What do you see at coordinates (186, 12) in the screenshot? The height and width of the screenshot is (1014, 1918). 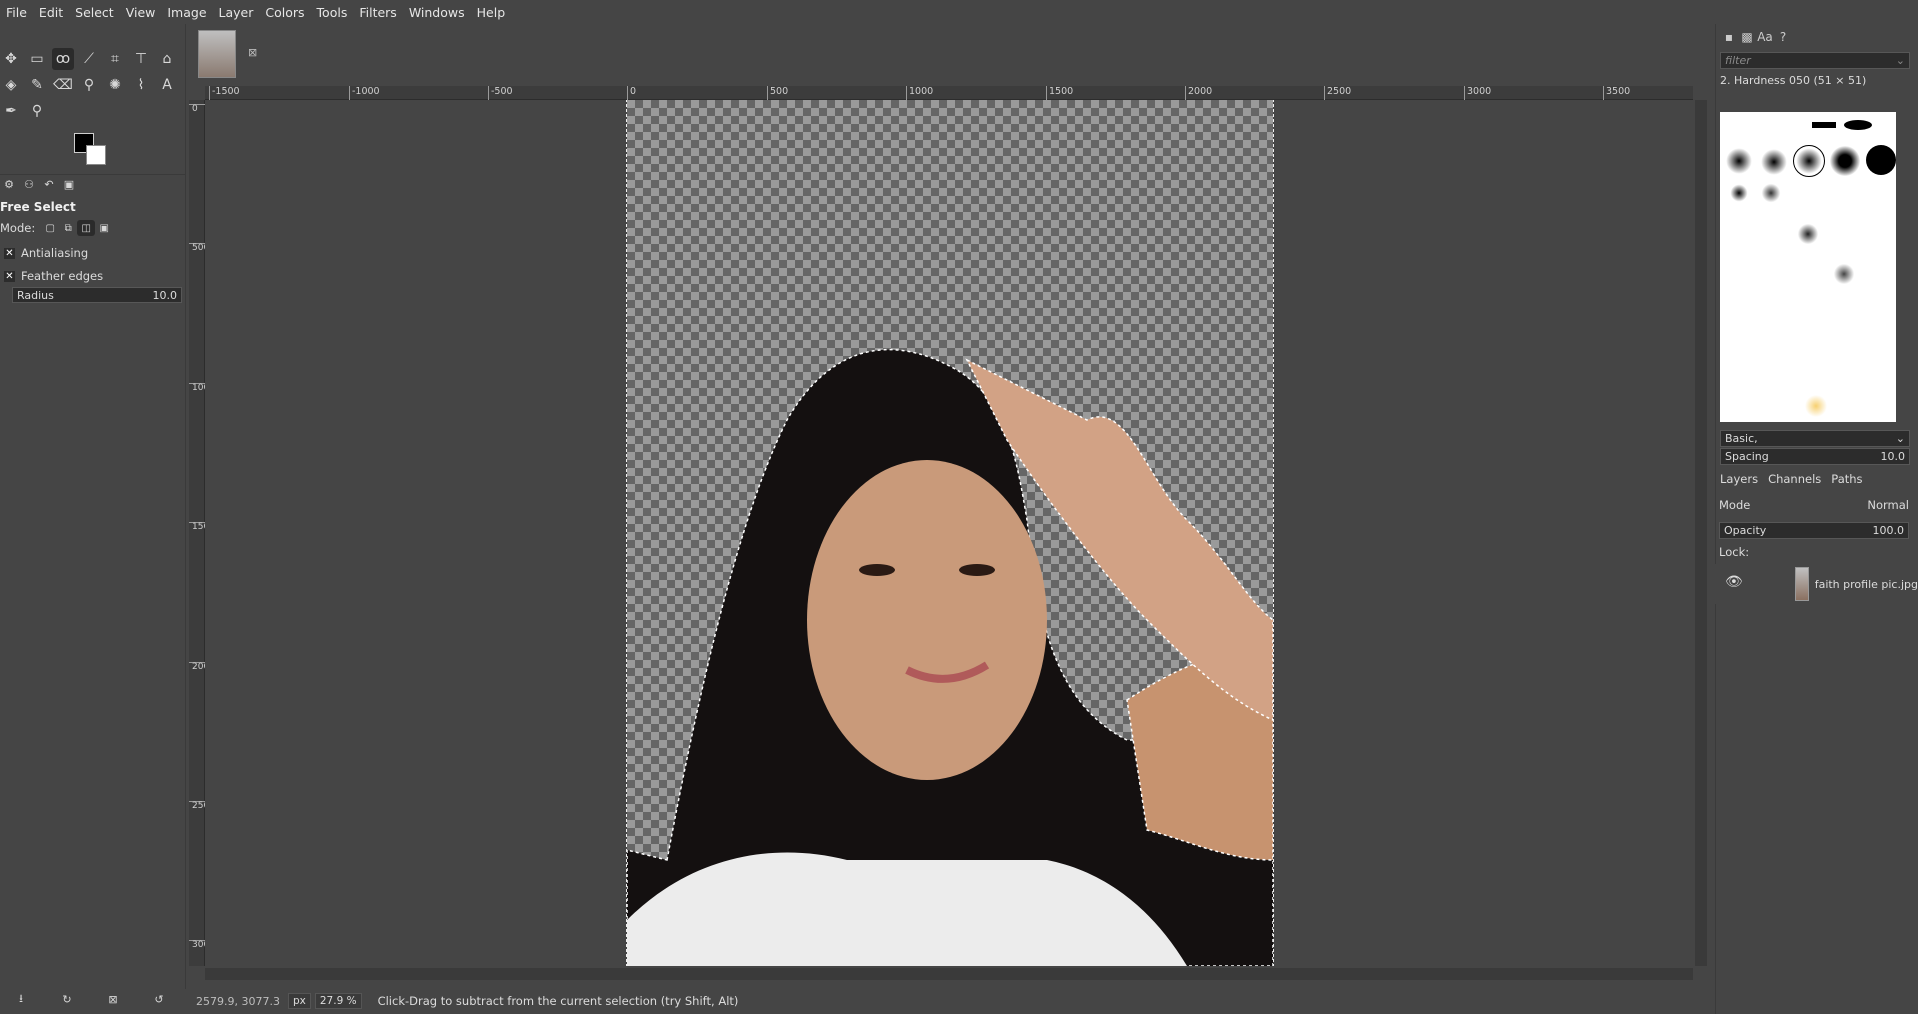 I see `menu-image: Image` at bounding box center [186, 12].